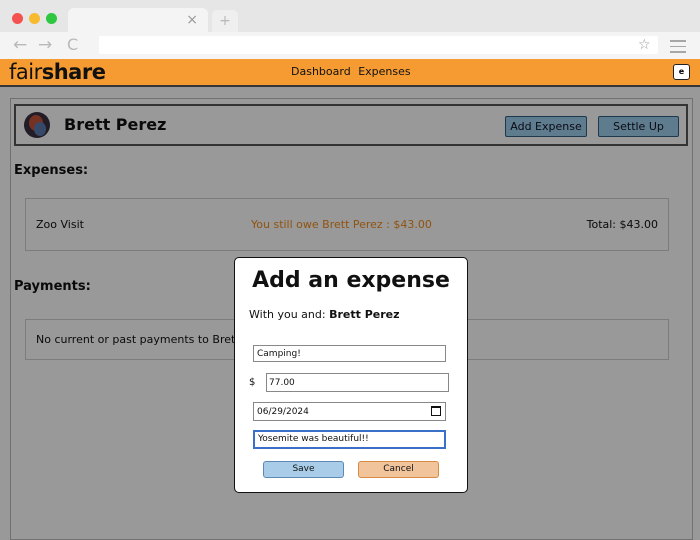 The image size is (700, 540). What do you see at coordinates (353, 72) in the screenshot?
I see `main-nav: Dashboard Expenses` at bounding box center [353, 72].